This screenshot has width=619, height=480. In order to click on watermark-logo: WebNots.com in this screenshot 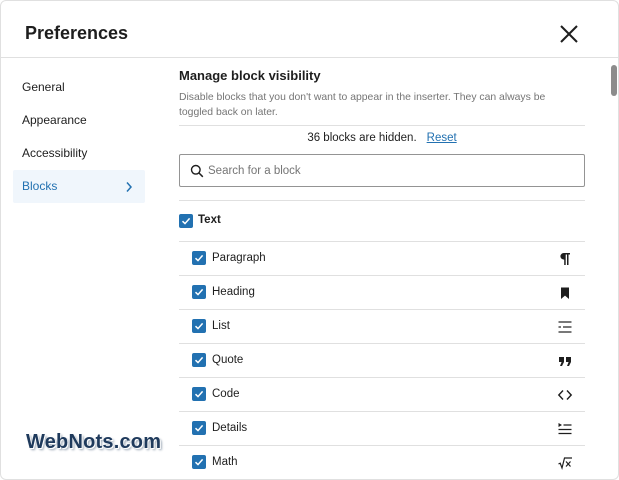, I will do `click(94, 442)`.